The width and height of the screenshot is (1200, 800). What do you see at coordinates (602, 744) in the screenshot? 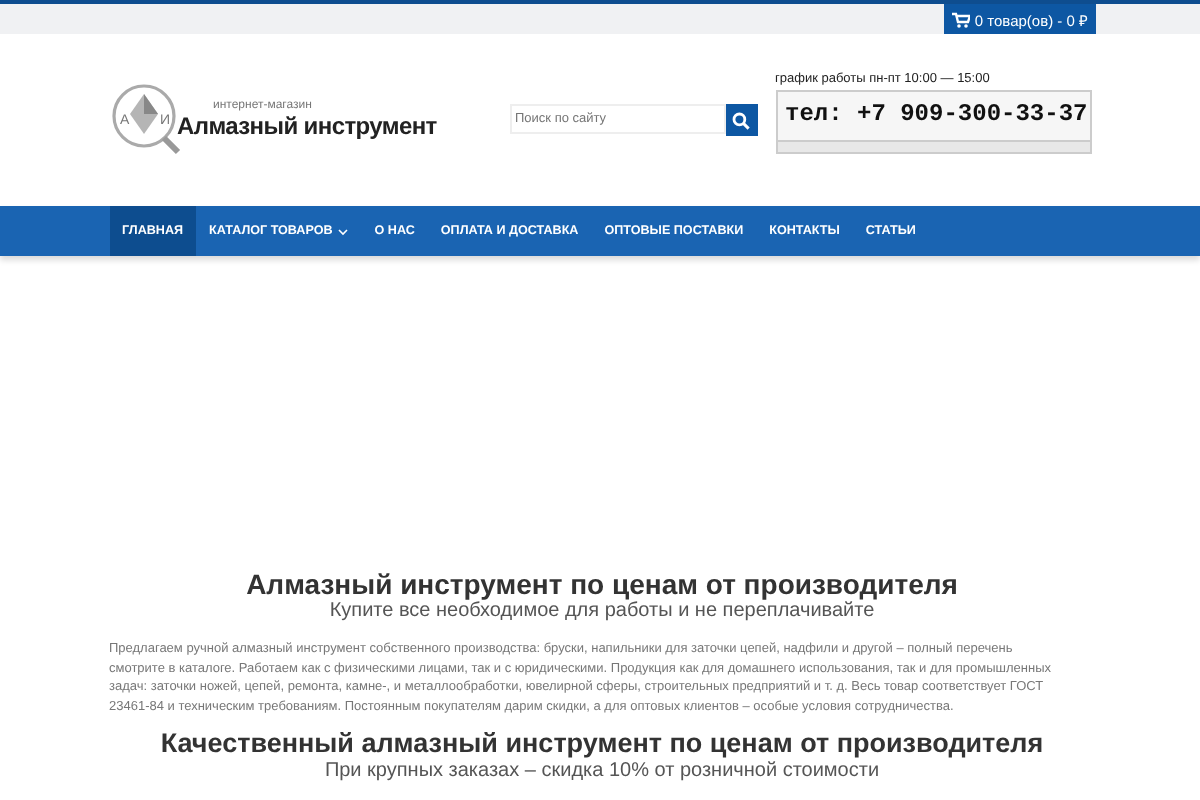
I see `section-heading: Качественный алмазный инструмент по ценам от производителя` at bounding box center [602, 744].